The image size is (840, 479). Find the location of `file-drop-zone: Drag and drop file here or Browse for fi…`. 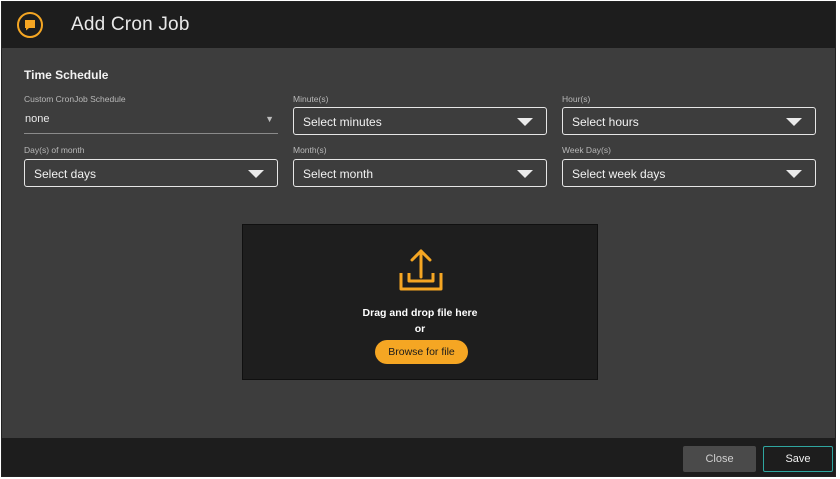

file-drop-zone: Drag and drop file here or Browse for fi… is located at coordinates (420, 302).